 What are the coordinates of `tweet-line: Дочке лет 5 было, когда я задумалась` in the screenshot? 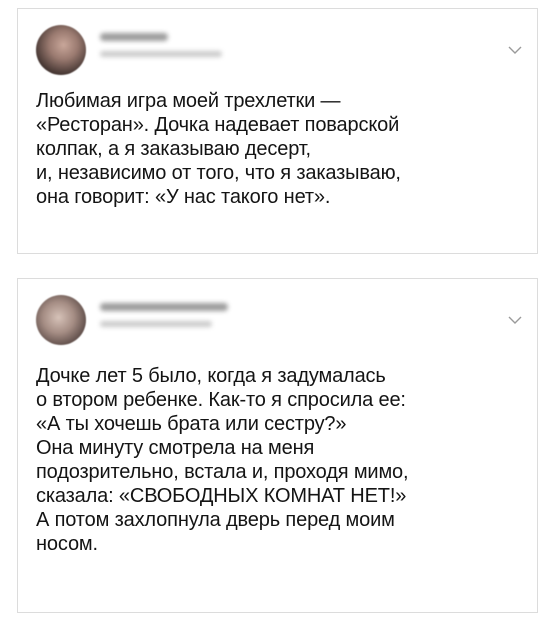 It's located at (211, 376).